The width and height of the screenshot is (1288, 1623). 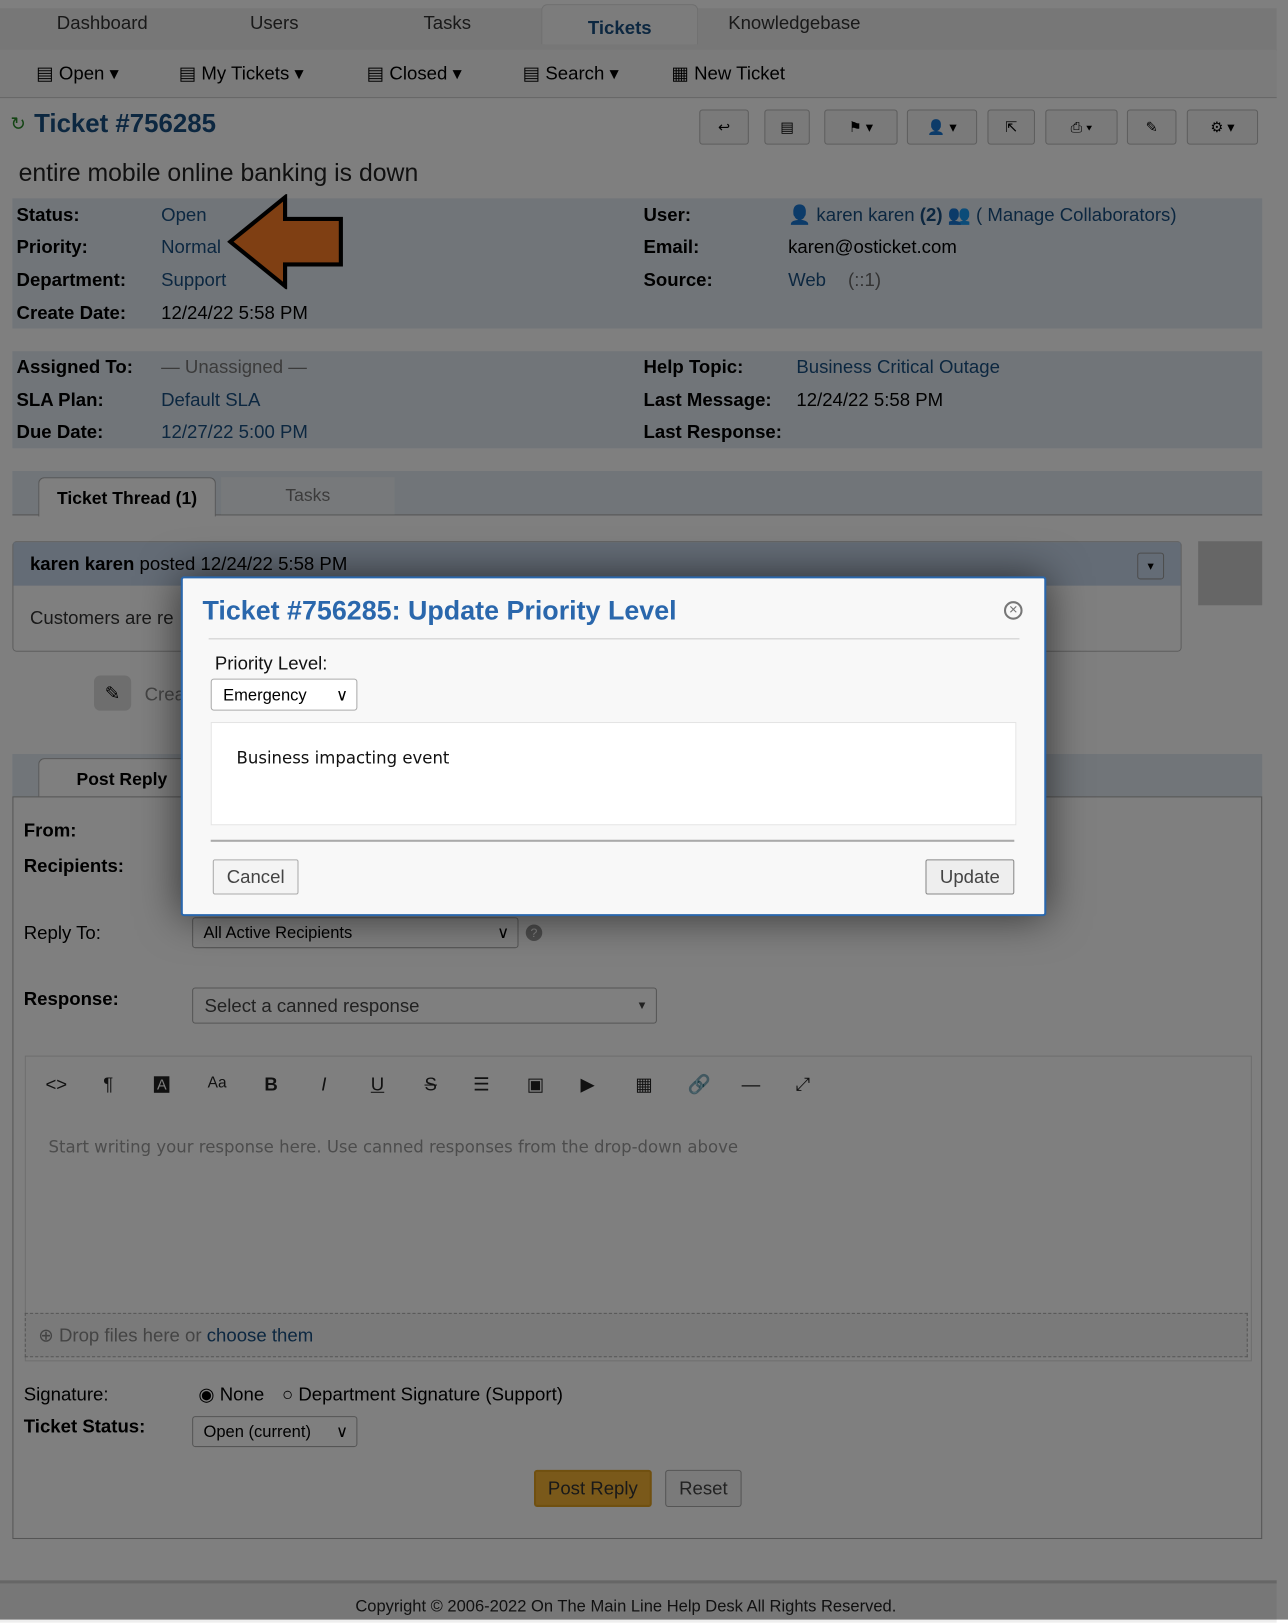 What do you see at coordinates (255, 877) in the screenshot?
I see `cancel-button: Cancel` at bounding box center [255, 877].